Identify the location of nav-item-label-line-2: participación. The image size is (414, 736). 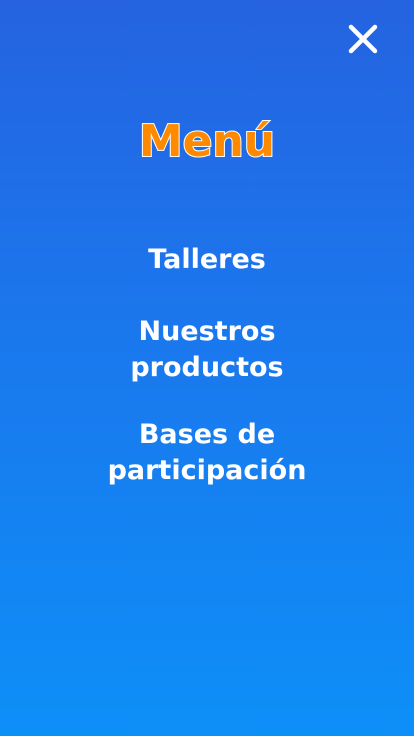
(207, 470).